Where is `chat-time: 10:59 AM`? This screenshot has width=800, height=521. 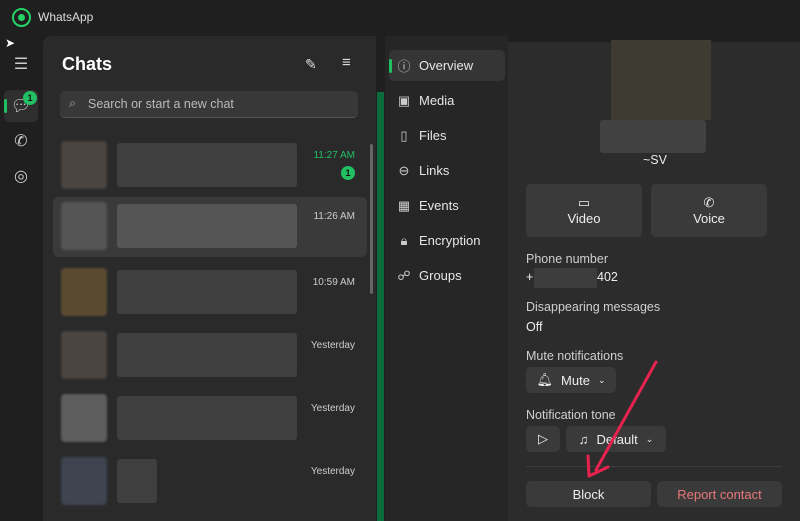
chat-time: 10:59 AM is located at coordinates (333, 282).